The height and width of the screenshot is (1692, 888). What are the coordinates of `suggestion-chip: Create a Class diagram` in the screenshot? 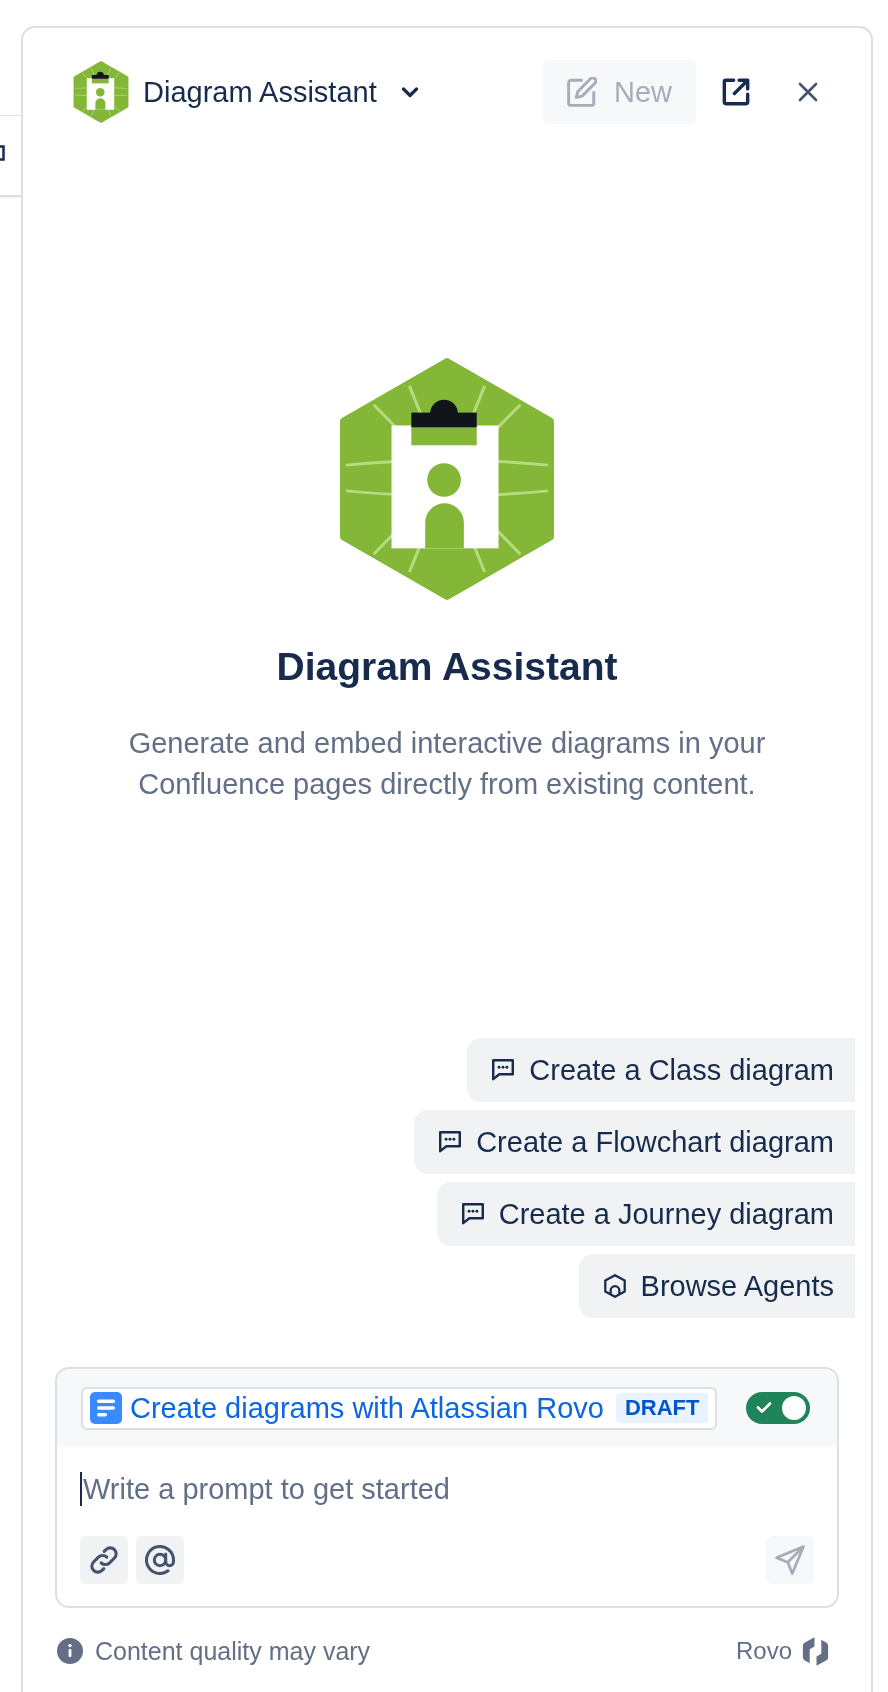 It's located at (661, 1070).